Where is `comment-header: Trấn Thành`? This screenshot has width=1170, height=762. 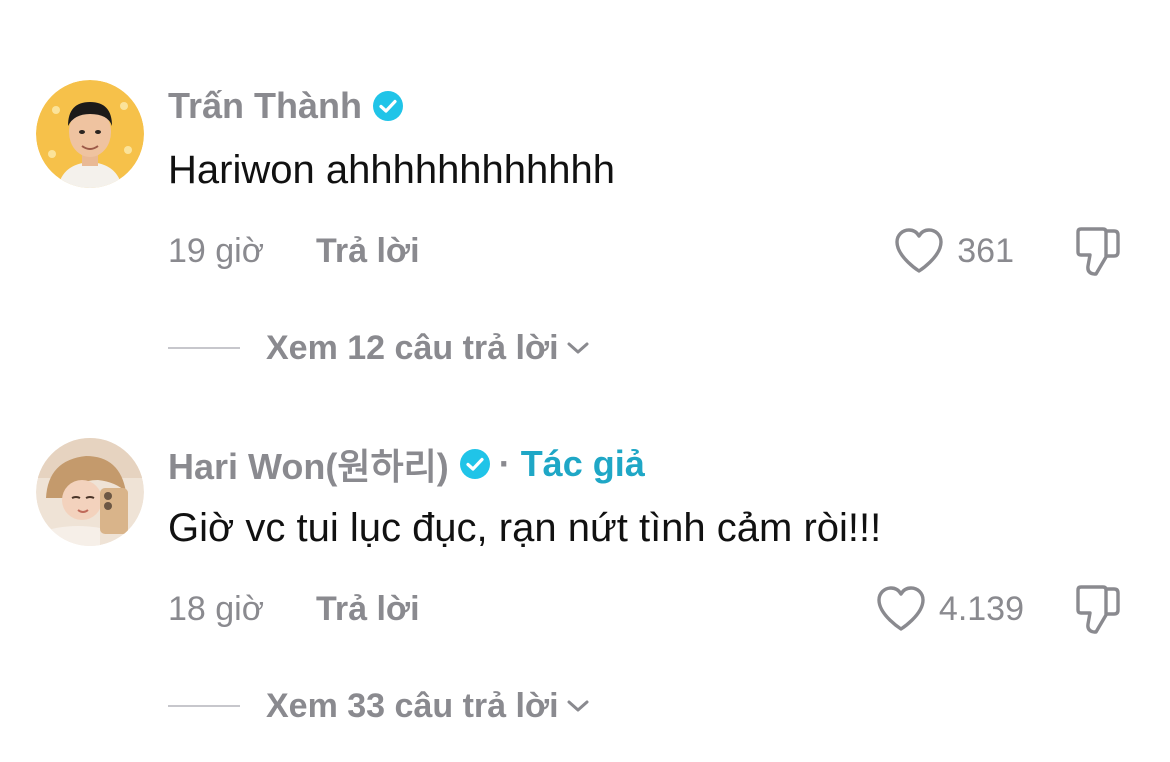 comment-header: Trấn Thành is located at coordinates (286, 106).